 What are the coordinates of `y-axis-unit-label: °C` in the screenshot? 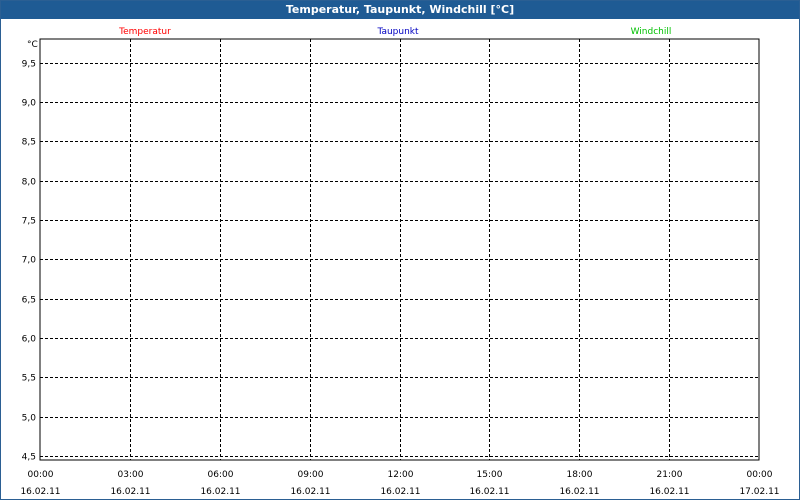 It's located at (32, 45).